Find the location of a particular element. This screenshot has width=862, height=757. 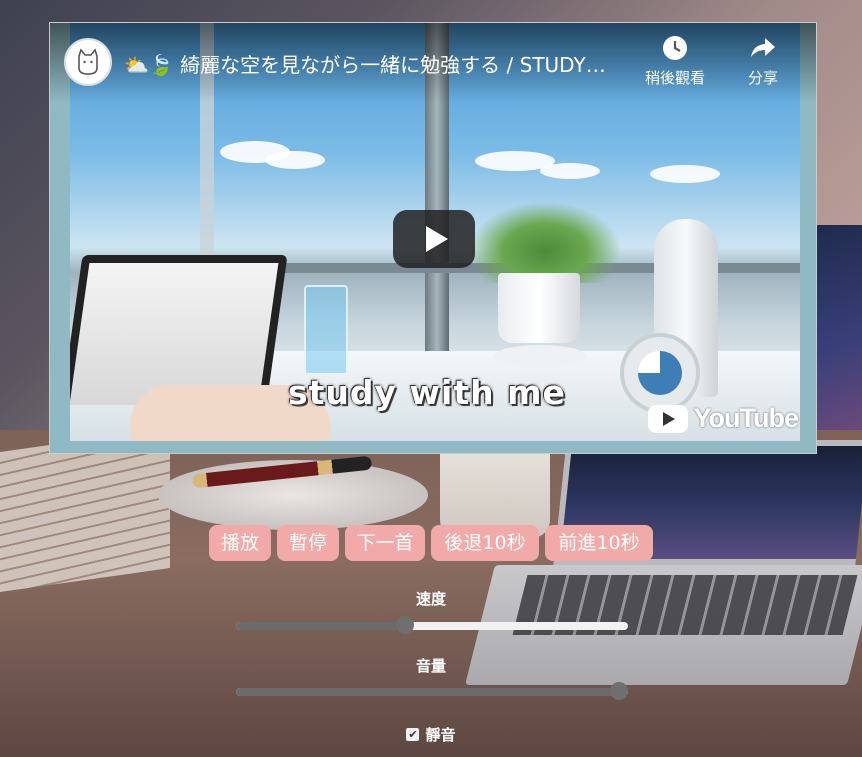

player-controls: 播放 暫停 下一首 後退10秒 前進10秒 is located at coordinates (431, 543).